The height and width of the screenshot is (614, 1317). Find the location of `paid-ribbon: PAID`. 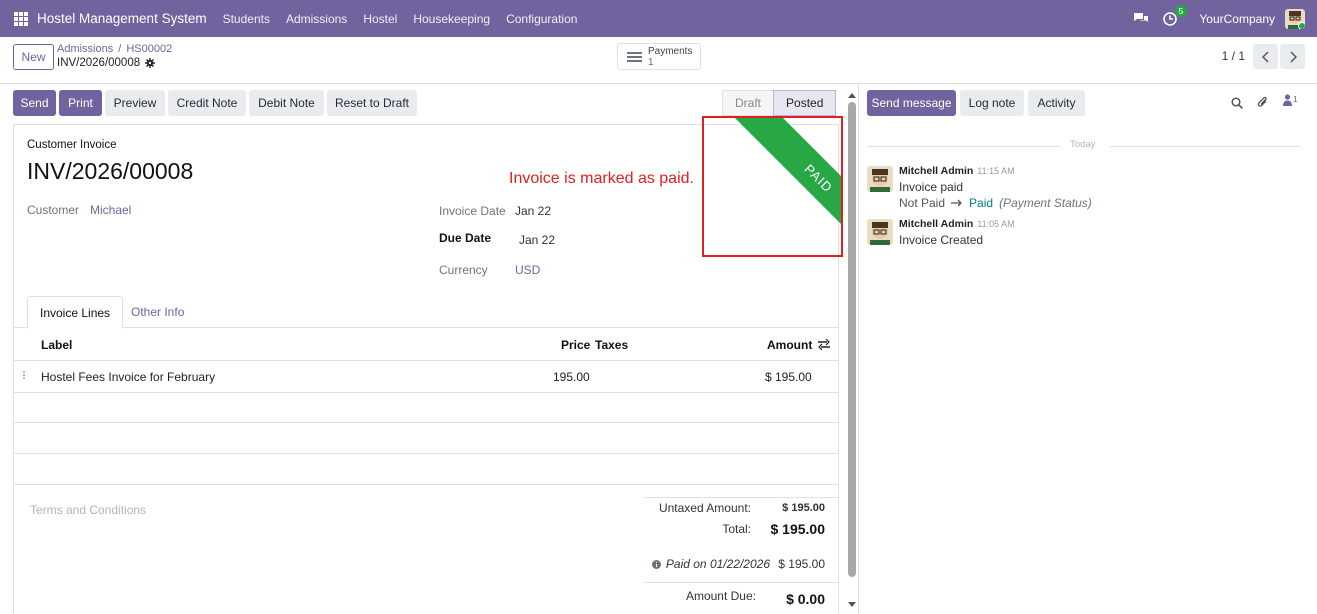

paid-ribbon: PAID is located at coordinates (786, 186).